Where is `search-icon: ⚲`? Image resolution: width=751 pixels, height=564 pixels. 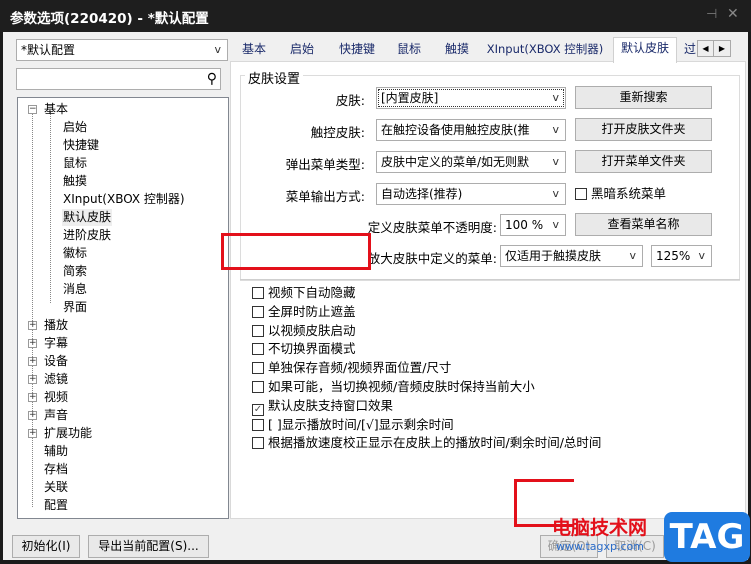
search-icon: ⚲ is located at coordinates (212, 79).